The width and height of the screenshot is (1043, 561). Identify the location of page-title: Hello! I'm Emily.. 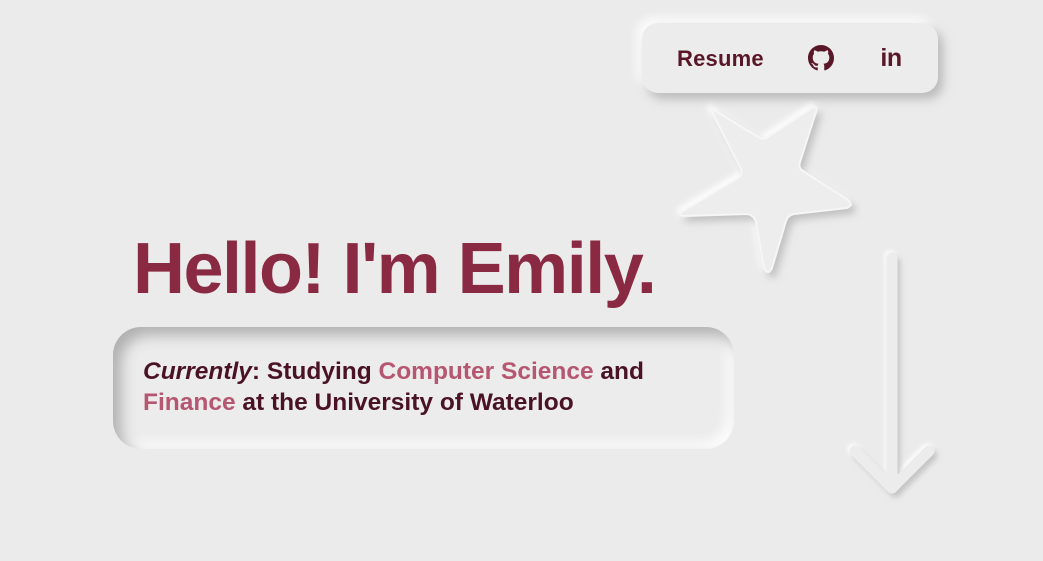
(395, 269).